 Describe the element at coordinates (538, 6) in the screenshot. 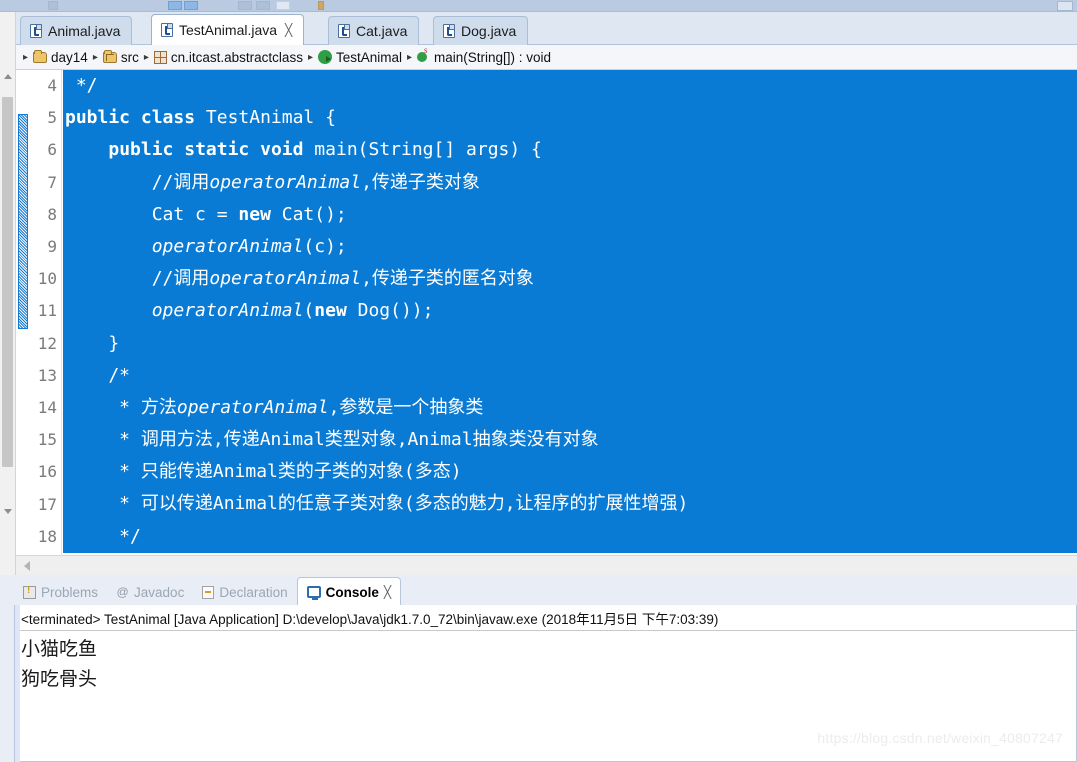

I see `toolbar-strip` at that location.